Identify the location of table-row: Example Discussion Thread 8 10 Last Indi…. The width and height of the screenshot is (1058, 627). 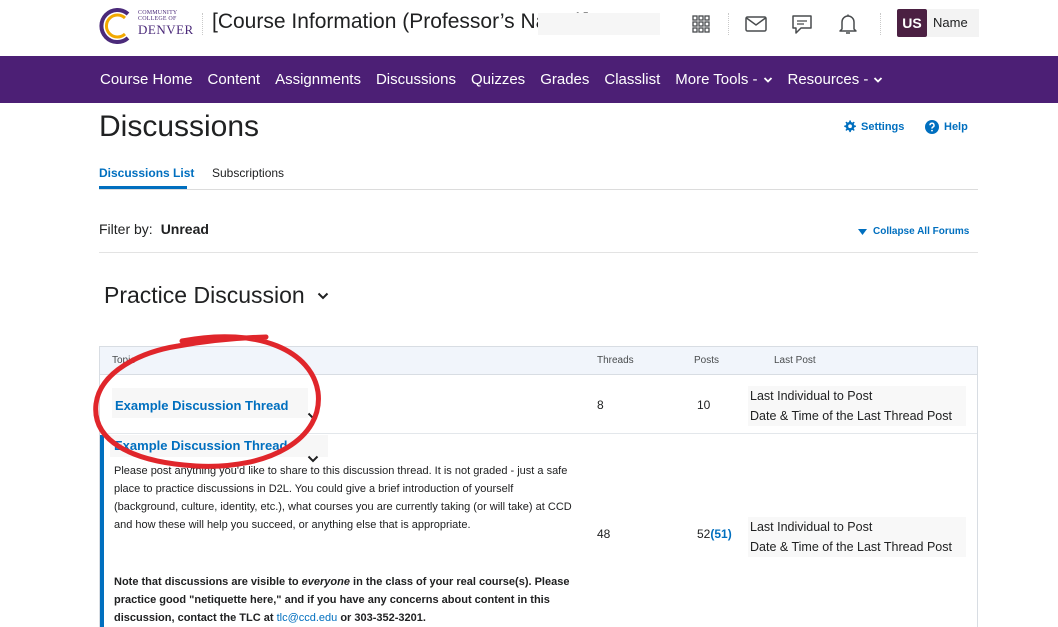
(538, 405).